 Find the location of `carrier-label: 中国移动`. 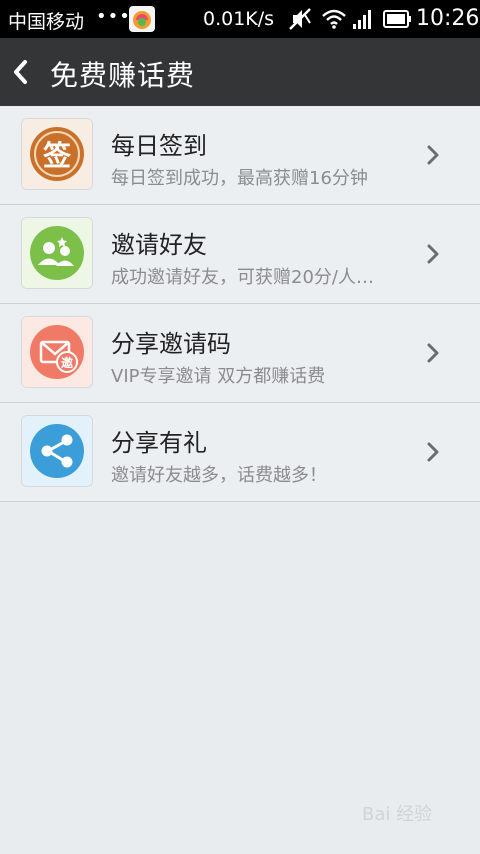

carrier-label: 中国移动 is located at coordinates (46, 22).